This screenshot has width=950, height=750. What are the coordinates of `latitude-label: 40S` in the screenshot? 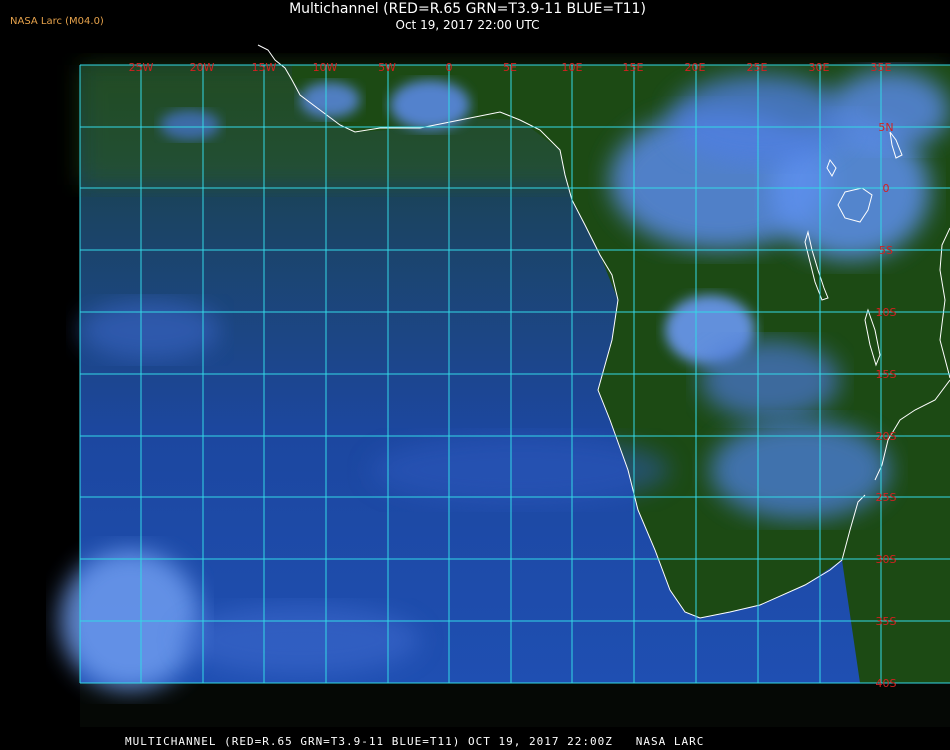 It's located at (886, 683).